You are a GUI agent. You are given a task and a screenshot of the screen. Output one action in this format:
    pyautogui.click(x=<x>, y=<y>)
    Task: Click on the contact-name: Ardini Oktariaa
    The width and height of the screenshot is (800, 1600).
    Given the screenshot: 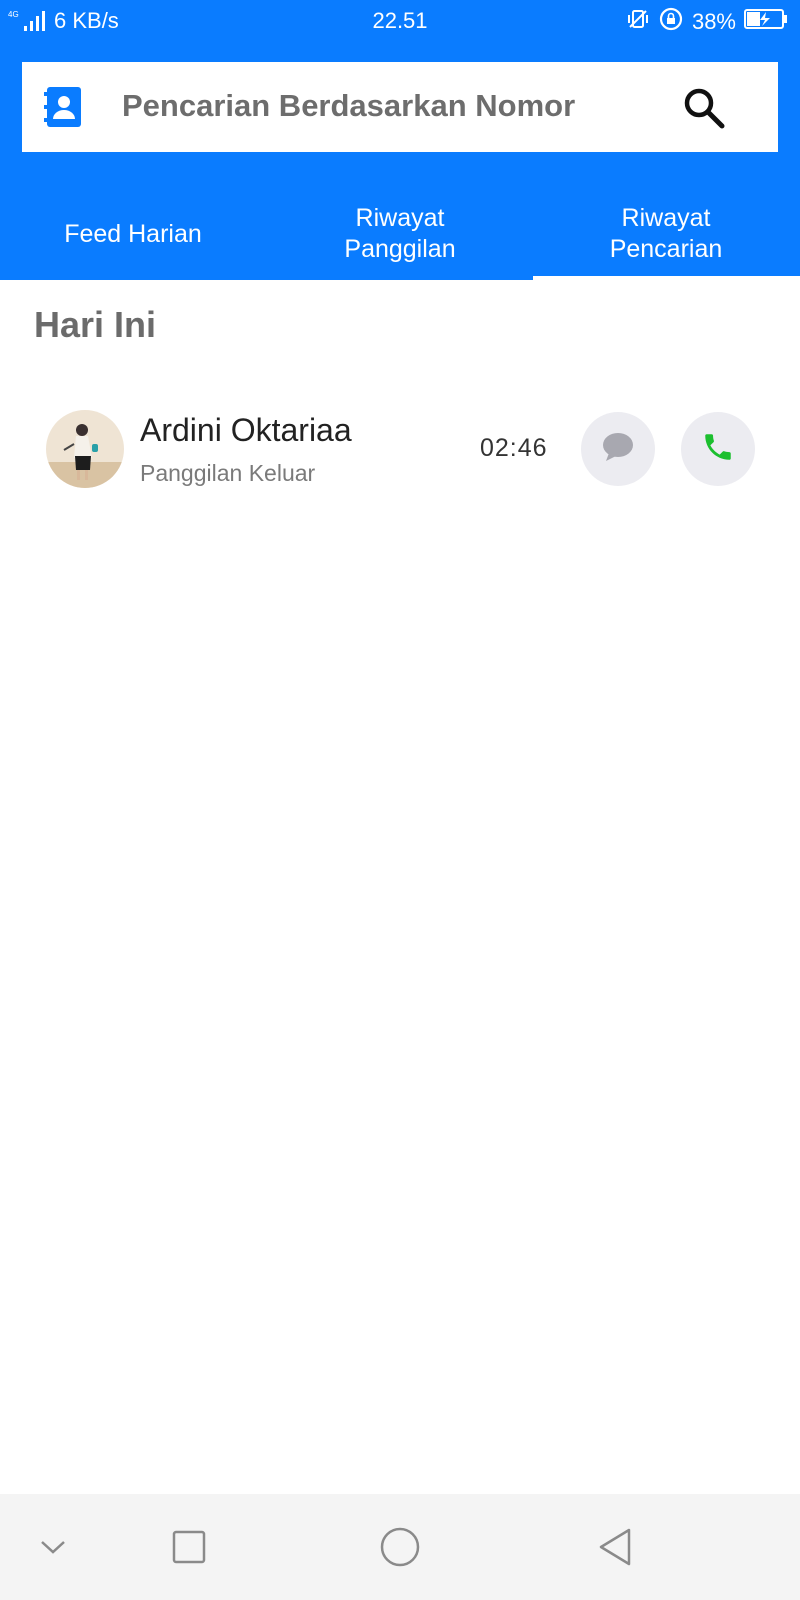 What is the action you would take?
    pyautogui.click(x=246, y=430)
    